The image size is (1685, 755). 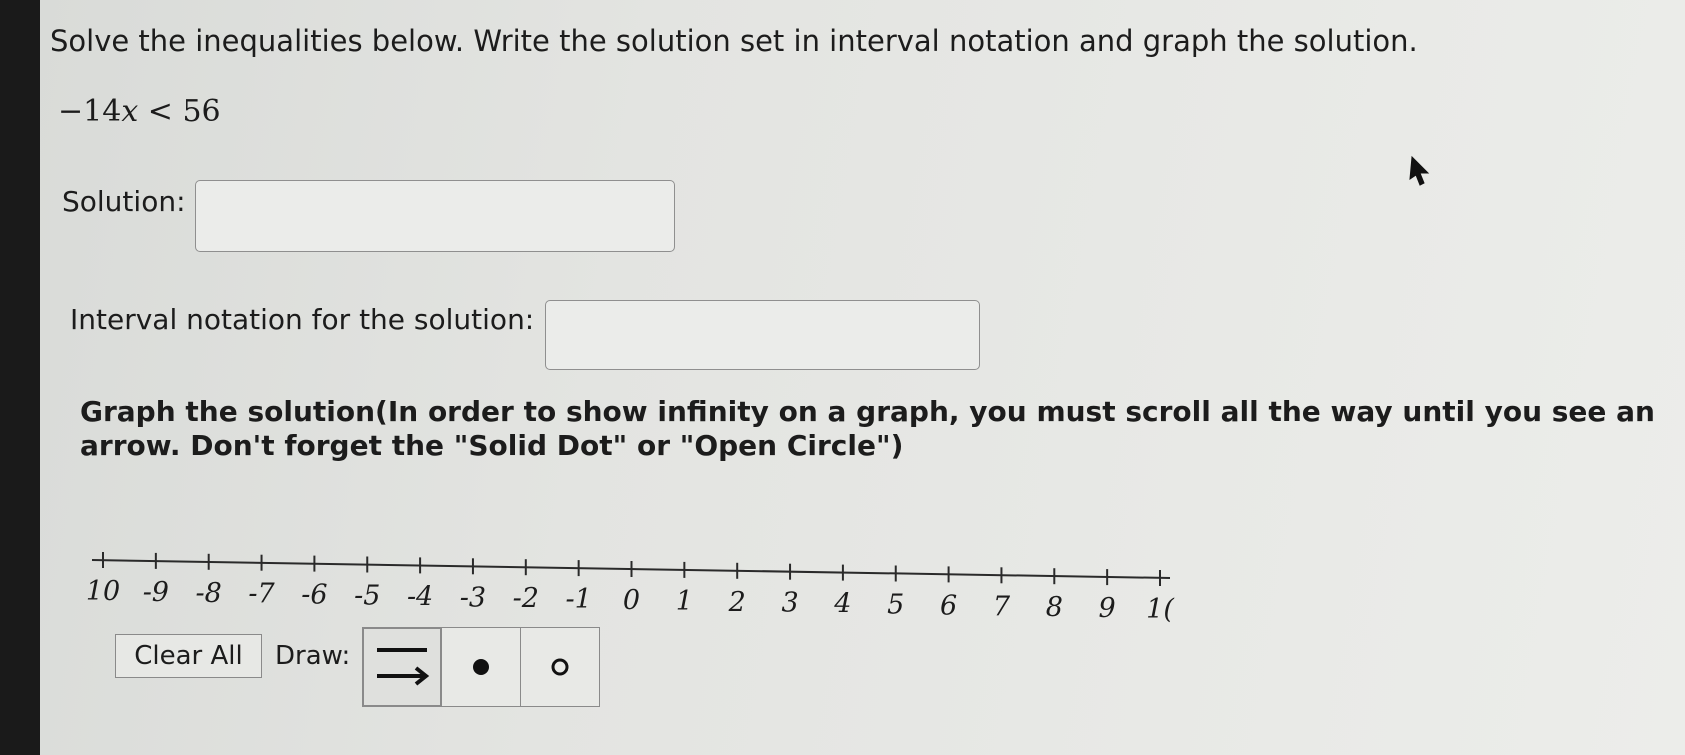 I want to click on number-line-tick-label: 4, so click(x=842, y=604).